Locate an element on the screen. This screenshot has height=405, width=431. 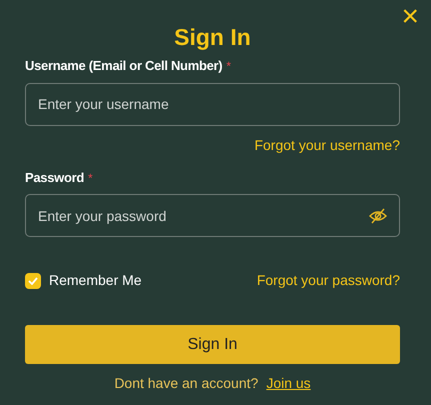
eye-slash-icon is located at coordinates (378, 216).